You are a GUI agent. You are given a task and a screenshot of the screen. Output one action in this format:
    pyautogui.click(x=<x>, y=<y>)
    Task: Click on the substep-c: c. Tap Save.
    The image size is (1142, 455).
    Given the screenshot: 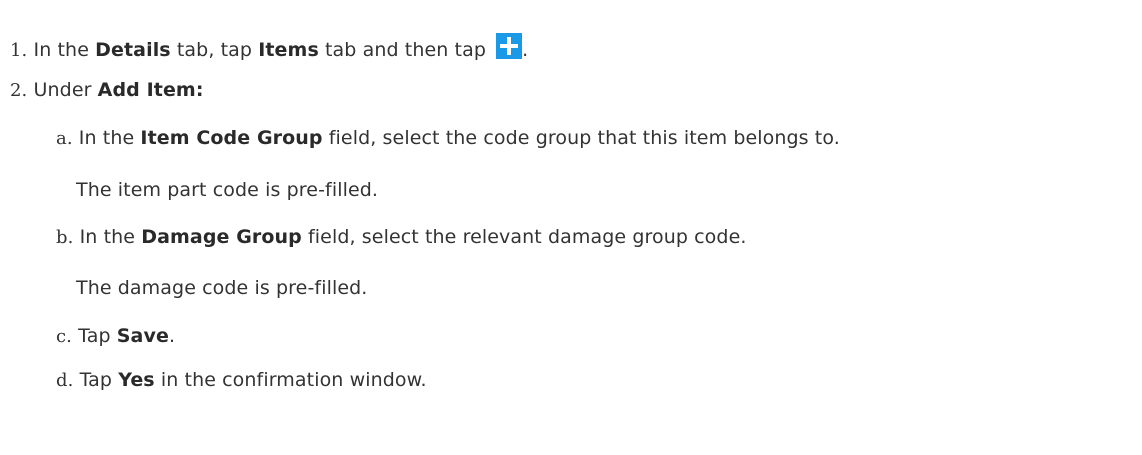 What is the action you would take?
    pyautogui.click(x=115, y=336)
    